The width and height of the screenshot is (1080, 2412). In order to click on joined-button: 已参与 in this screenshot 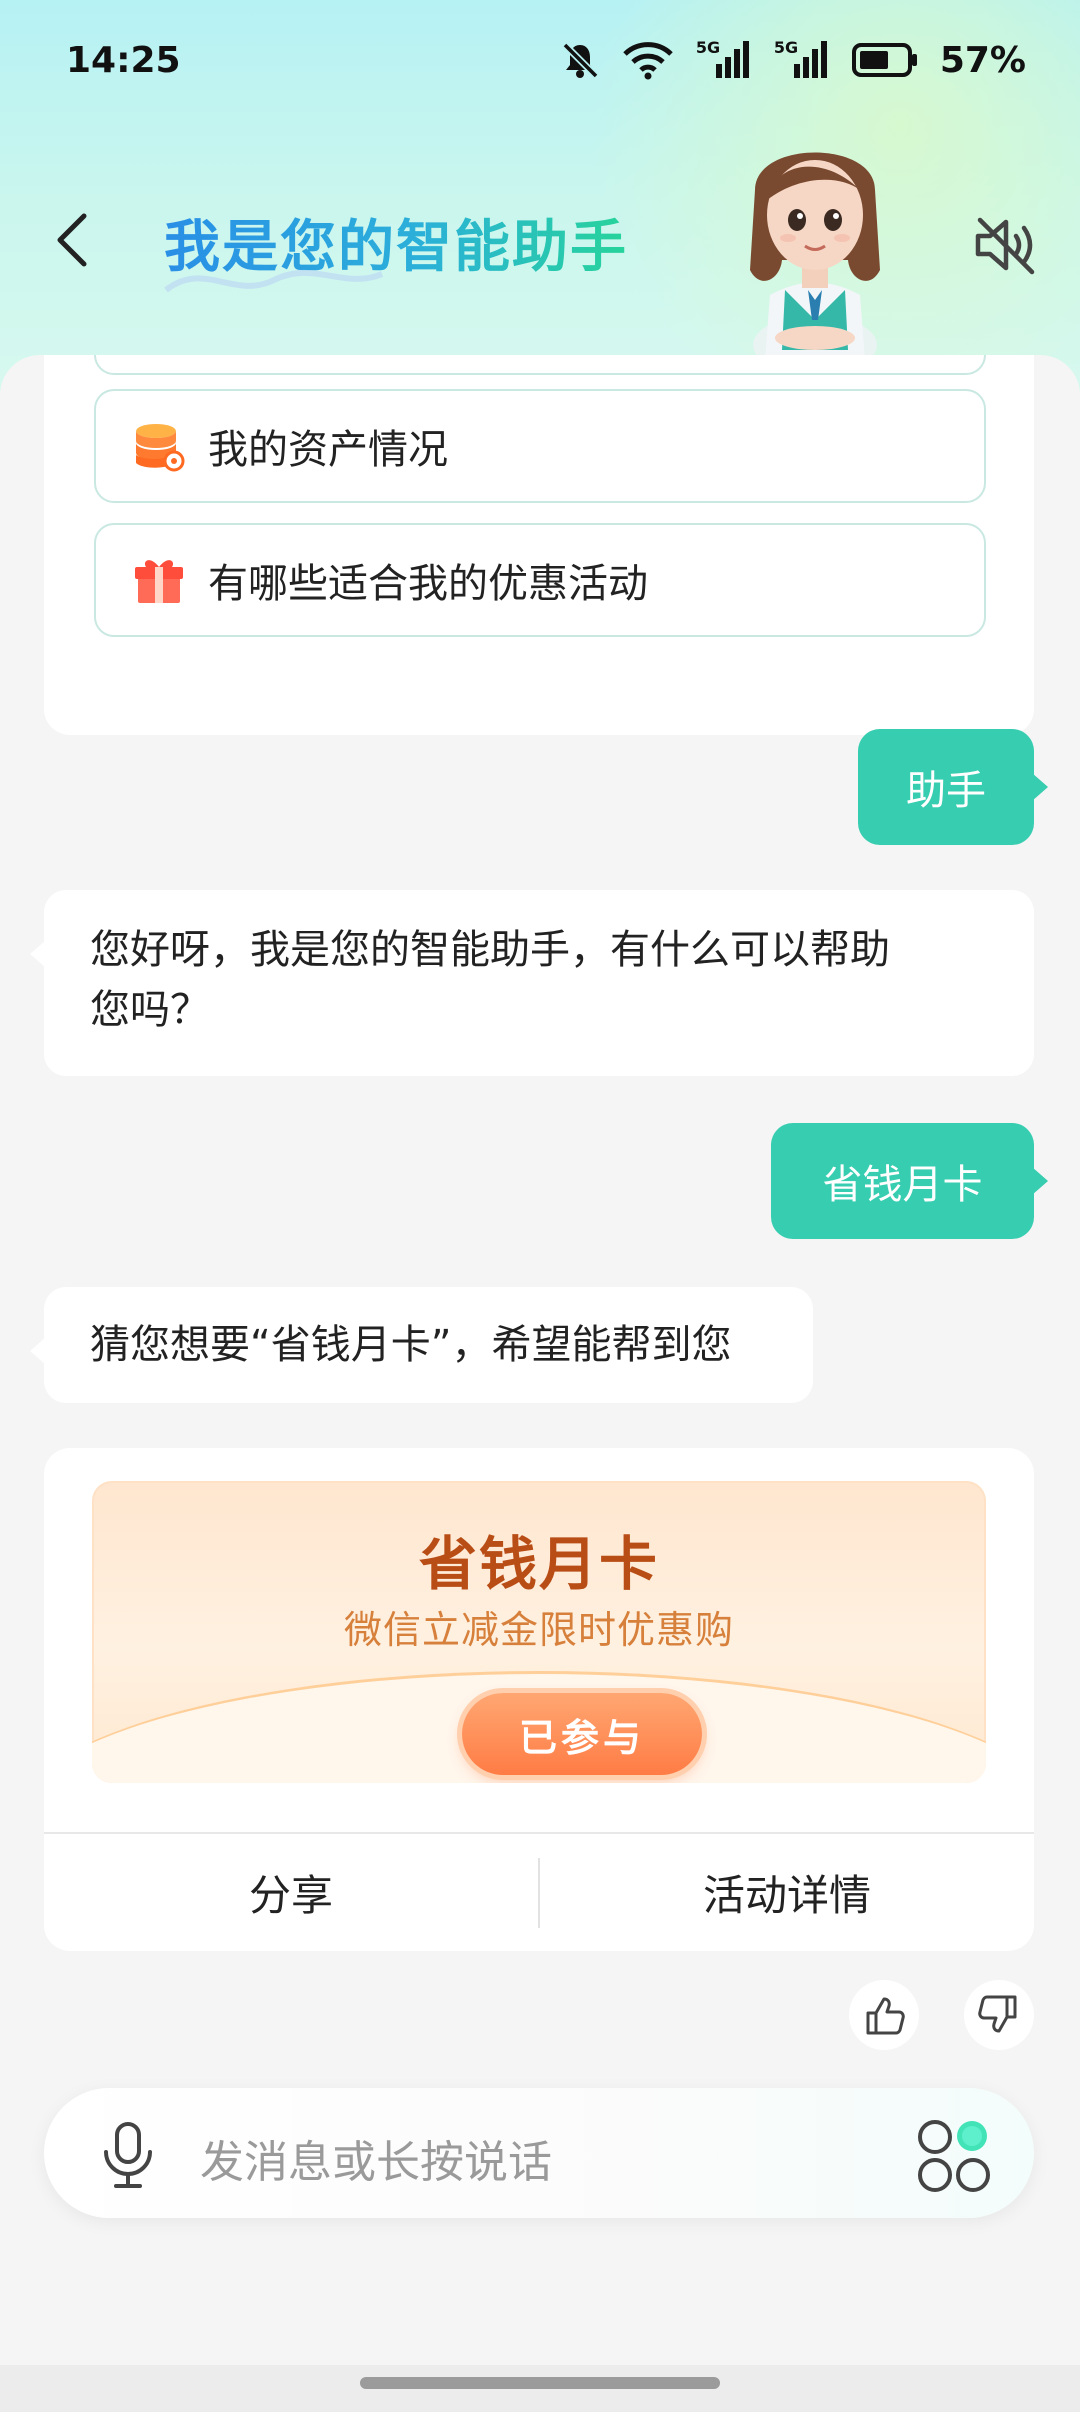, I will do `click(582, 1734)`.